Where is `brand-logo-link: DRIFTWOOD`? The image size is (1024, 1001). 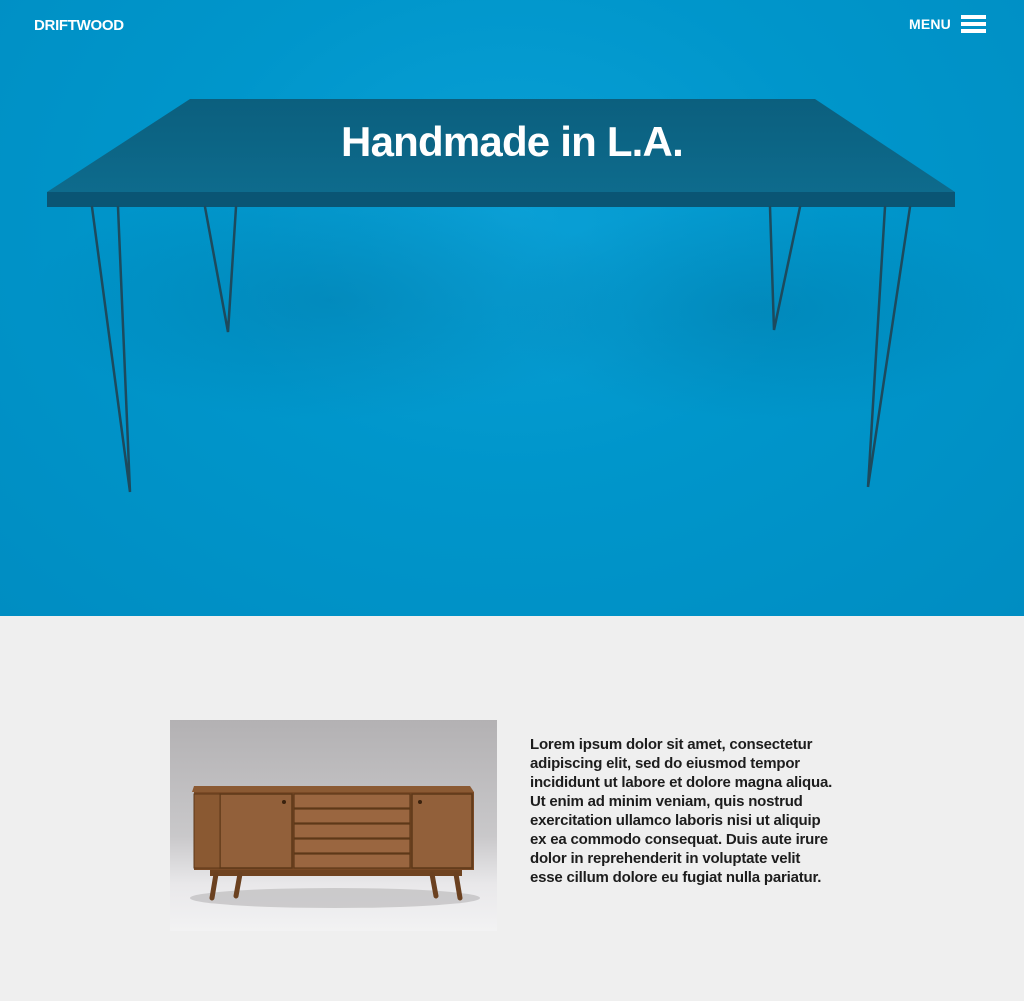 brand-logo-link: DRIFTWOOD is located at coordinates (79, 25).